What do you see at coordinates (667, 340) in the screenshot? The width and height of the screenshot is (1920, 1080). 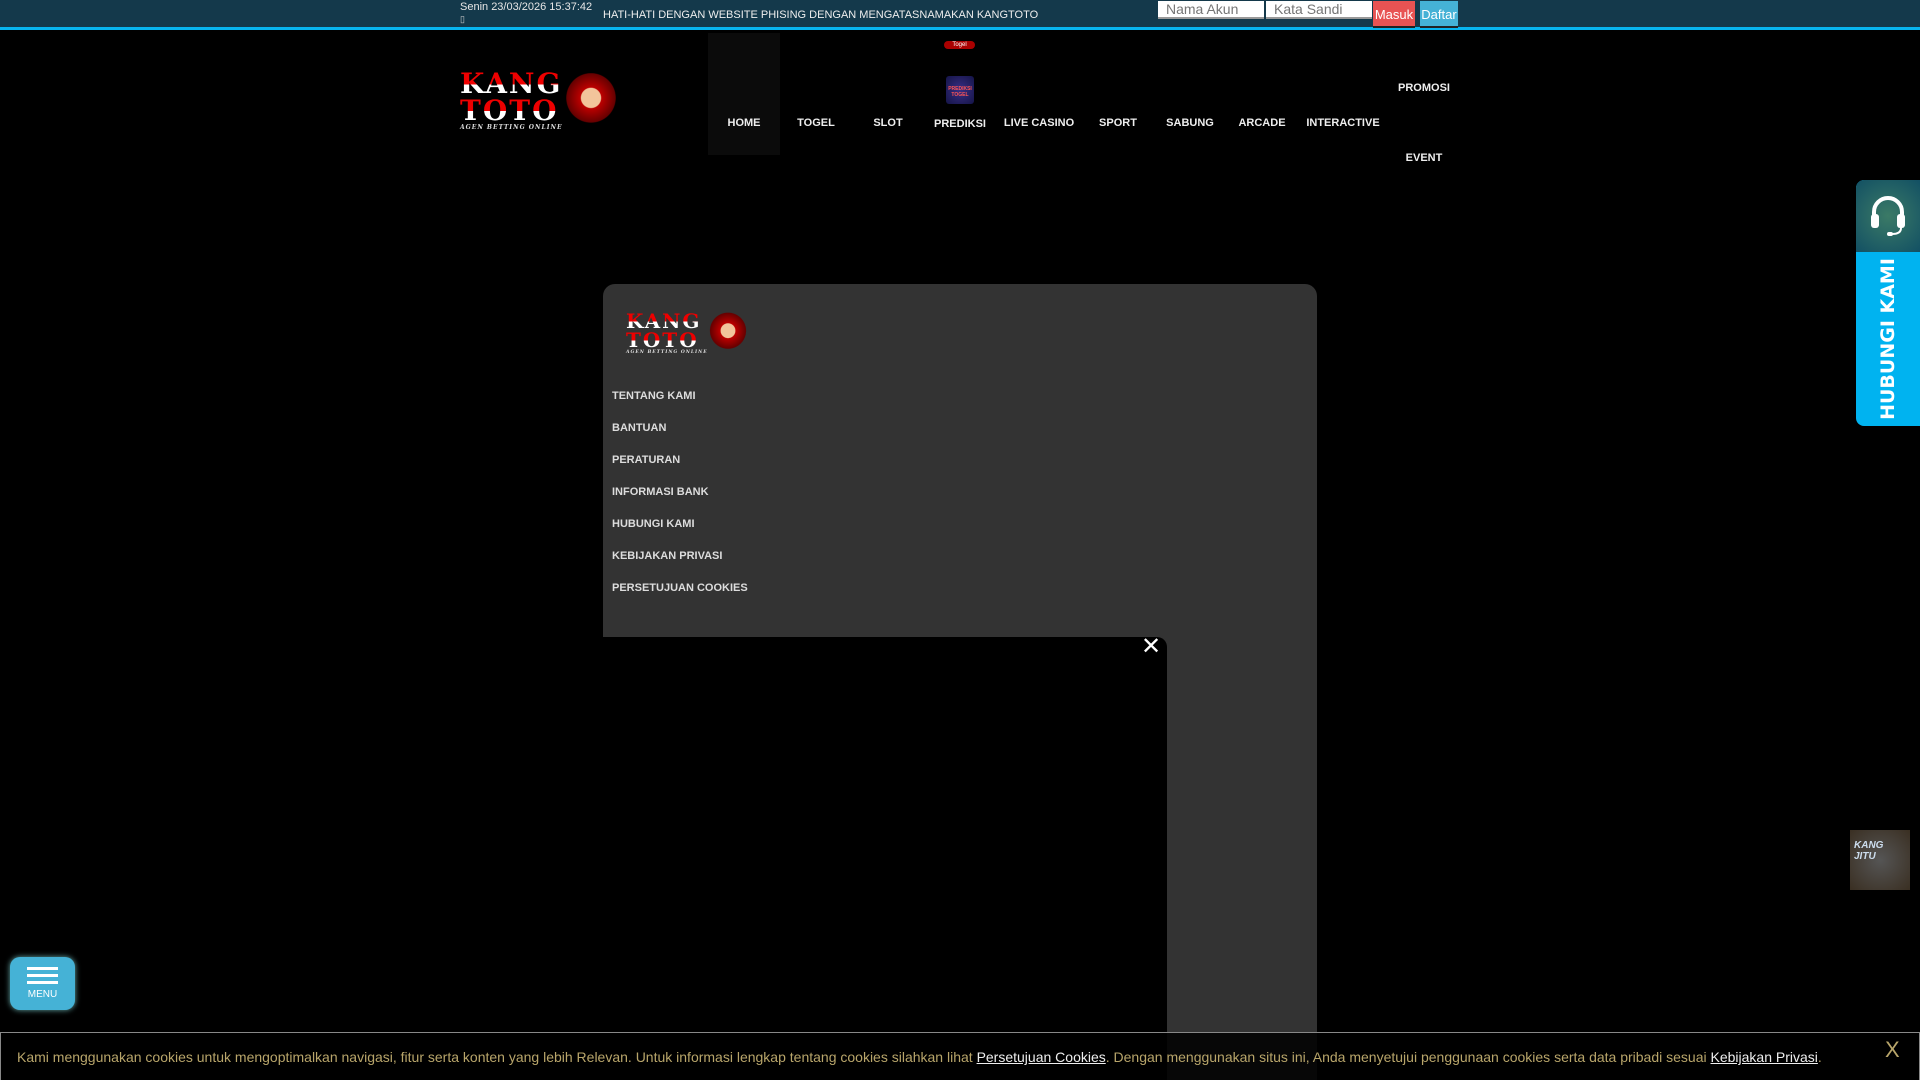 I see `panel-logo-line2: TOTO` at bounding box center [667, 340].